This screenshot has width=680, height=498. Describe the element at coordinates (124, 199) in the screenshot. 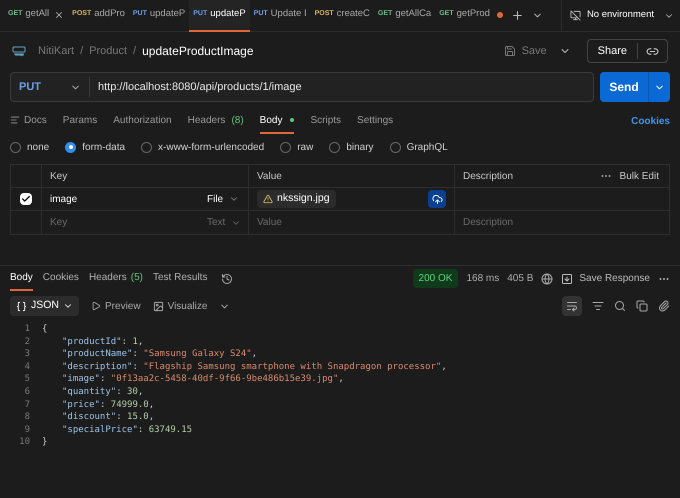

I see `key-cell: image` at that location.